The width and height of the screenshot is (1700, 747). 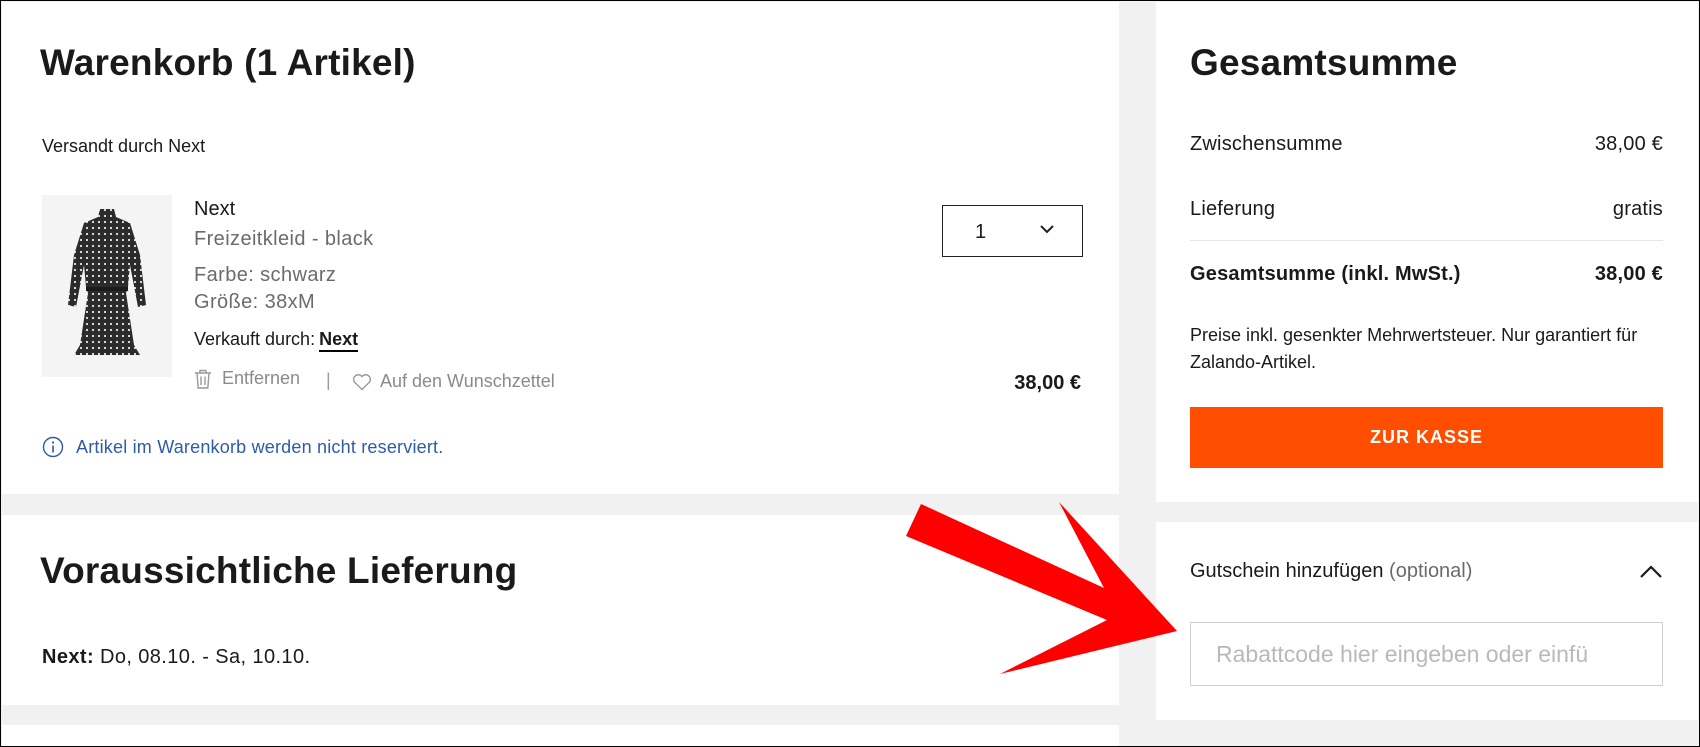 I want to click on remove-label: Entfernen, so click(x=261, y=378).